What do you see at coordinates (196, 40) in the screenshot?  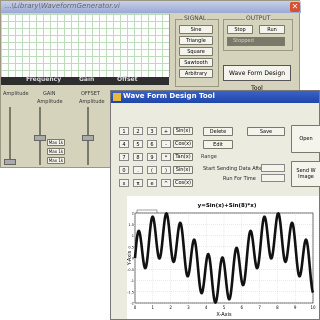 I see `triangle-button: Triangle` at bounding box center [196, 40].